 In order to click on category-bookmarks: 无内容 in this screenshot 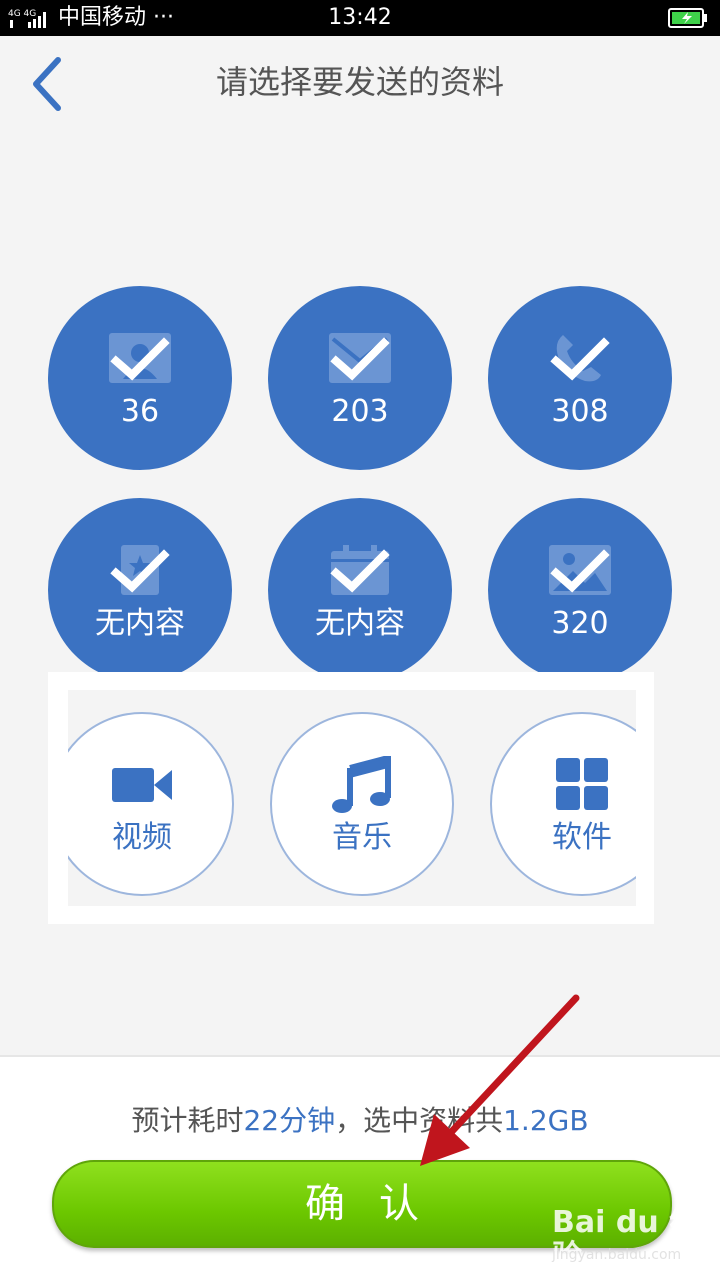, I will do `click(140, 590)`.